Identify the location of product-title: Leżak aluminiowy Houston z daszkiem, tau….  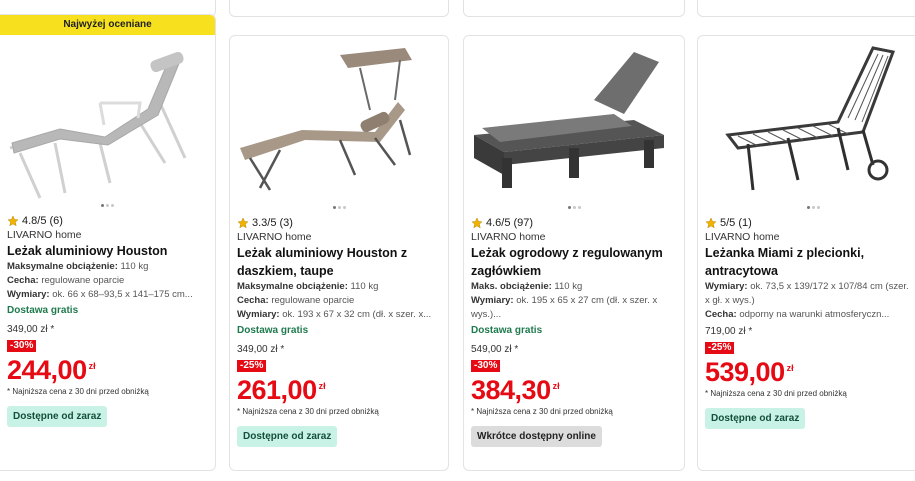
(339, 262).